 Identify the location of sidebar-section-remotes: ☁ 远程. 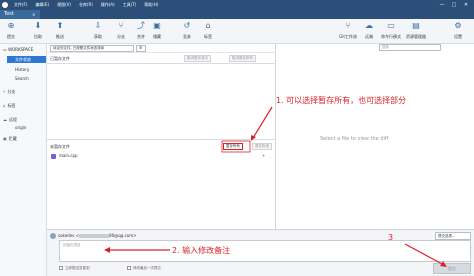
(10, 120).